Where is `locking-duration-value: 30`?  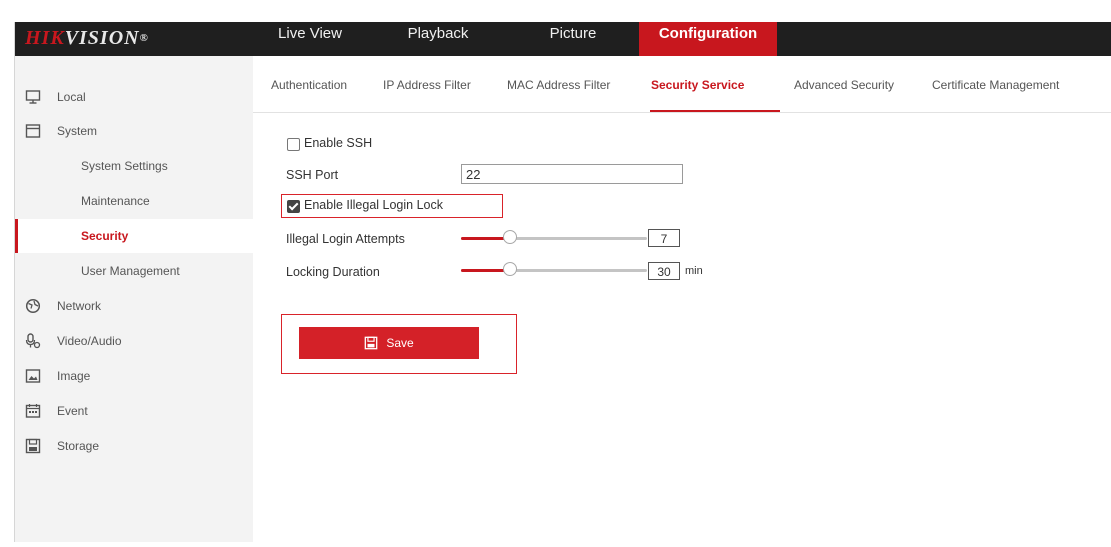 locking-duration-value: 30 is located at coordinates (664, 271).